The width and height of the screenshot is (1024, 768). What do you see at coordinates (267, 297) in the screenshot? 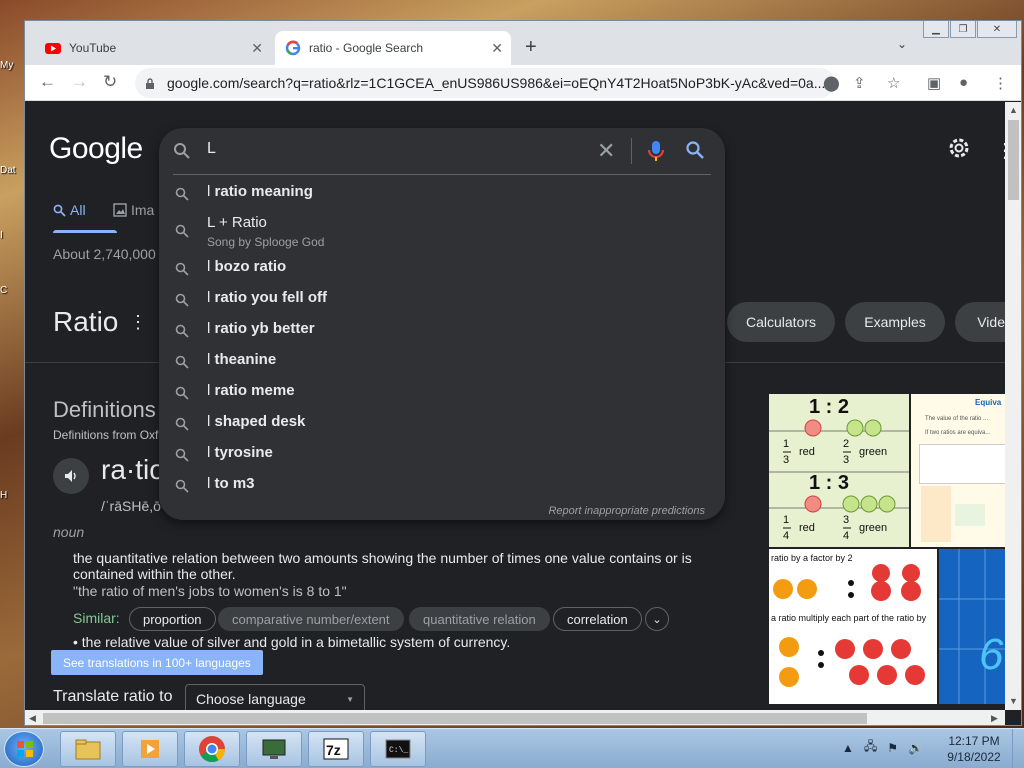
I see `suggestion-text: l ratio you fell off` at bounding box center [267, 297].